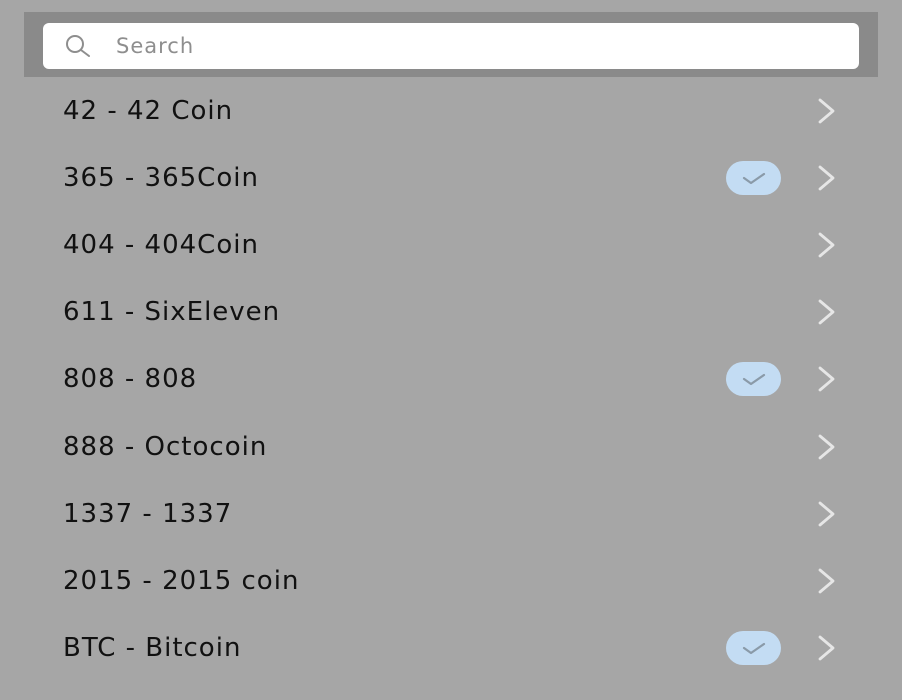 This screenshot has height=700, width=902. I want to click on coin-list-item: BTC - Bitcoin, so click(451, 648).